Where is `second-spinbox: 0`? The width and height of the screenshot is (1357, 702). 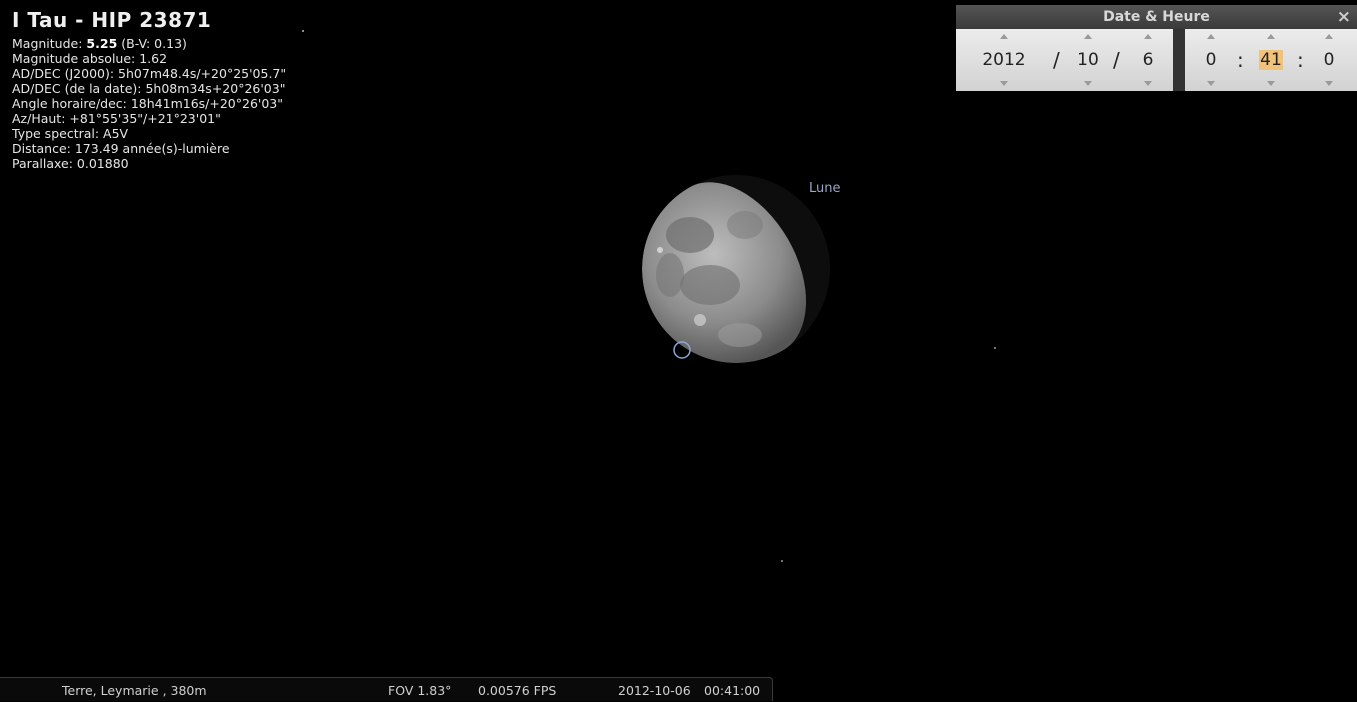
second-spinbox: 0 is located at coordinates (1329, 60).